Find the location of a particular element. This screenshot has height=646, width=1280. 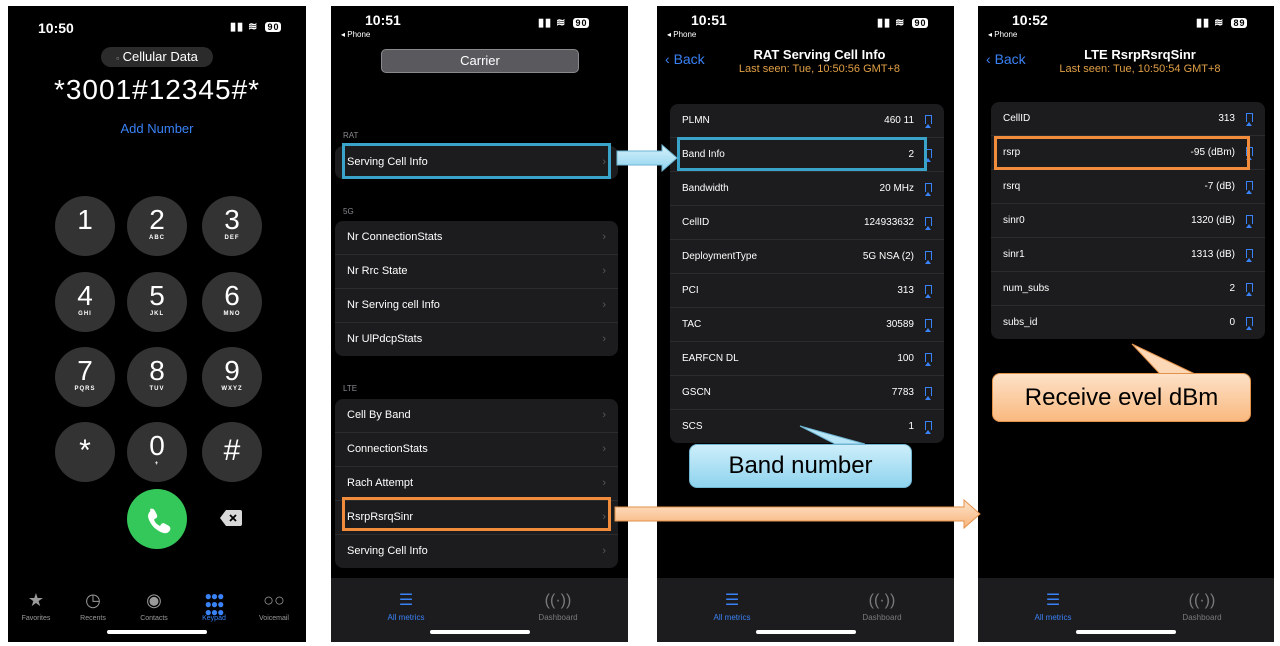

keypad-icon: ●●● ●●● ●●● is located at coordinates (214, 604).